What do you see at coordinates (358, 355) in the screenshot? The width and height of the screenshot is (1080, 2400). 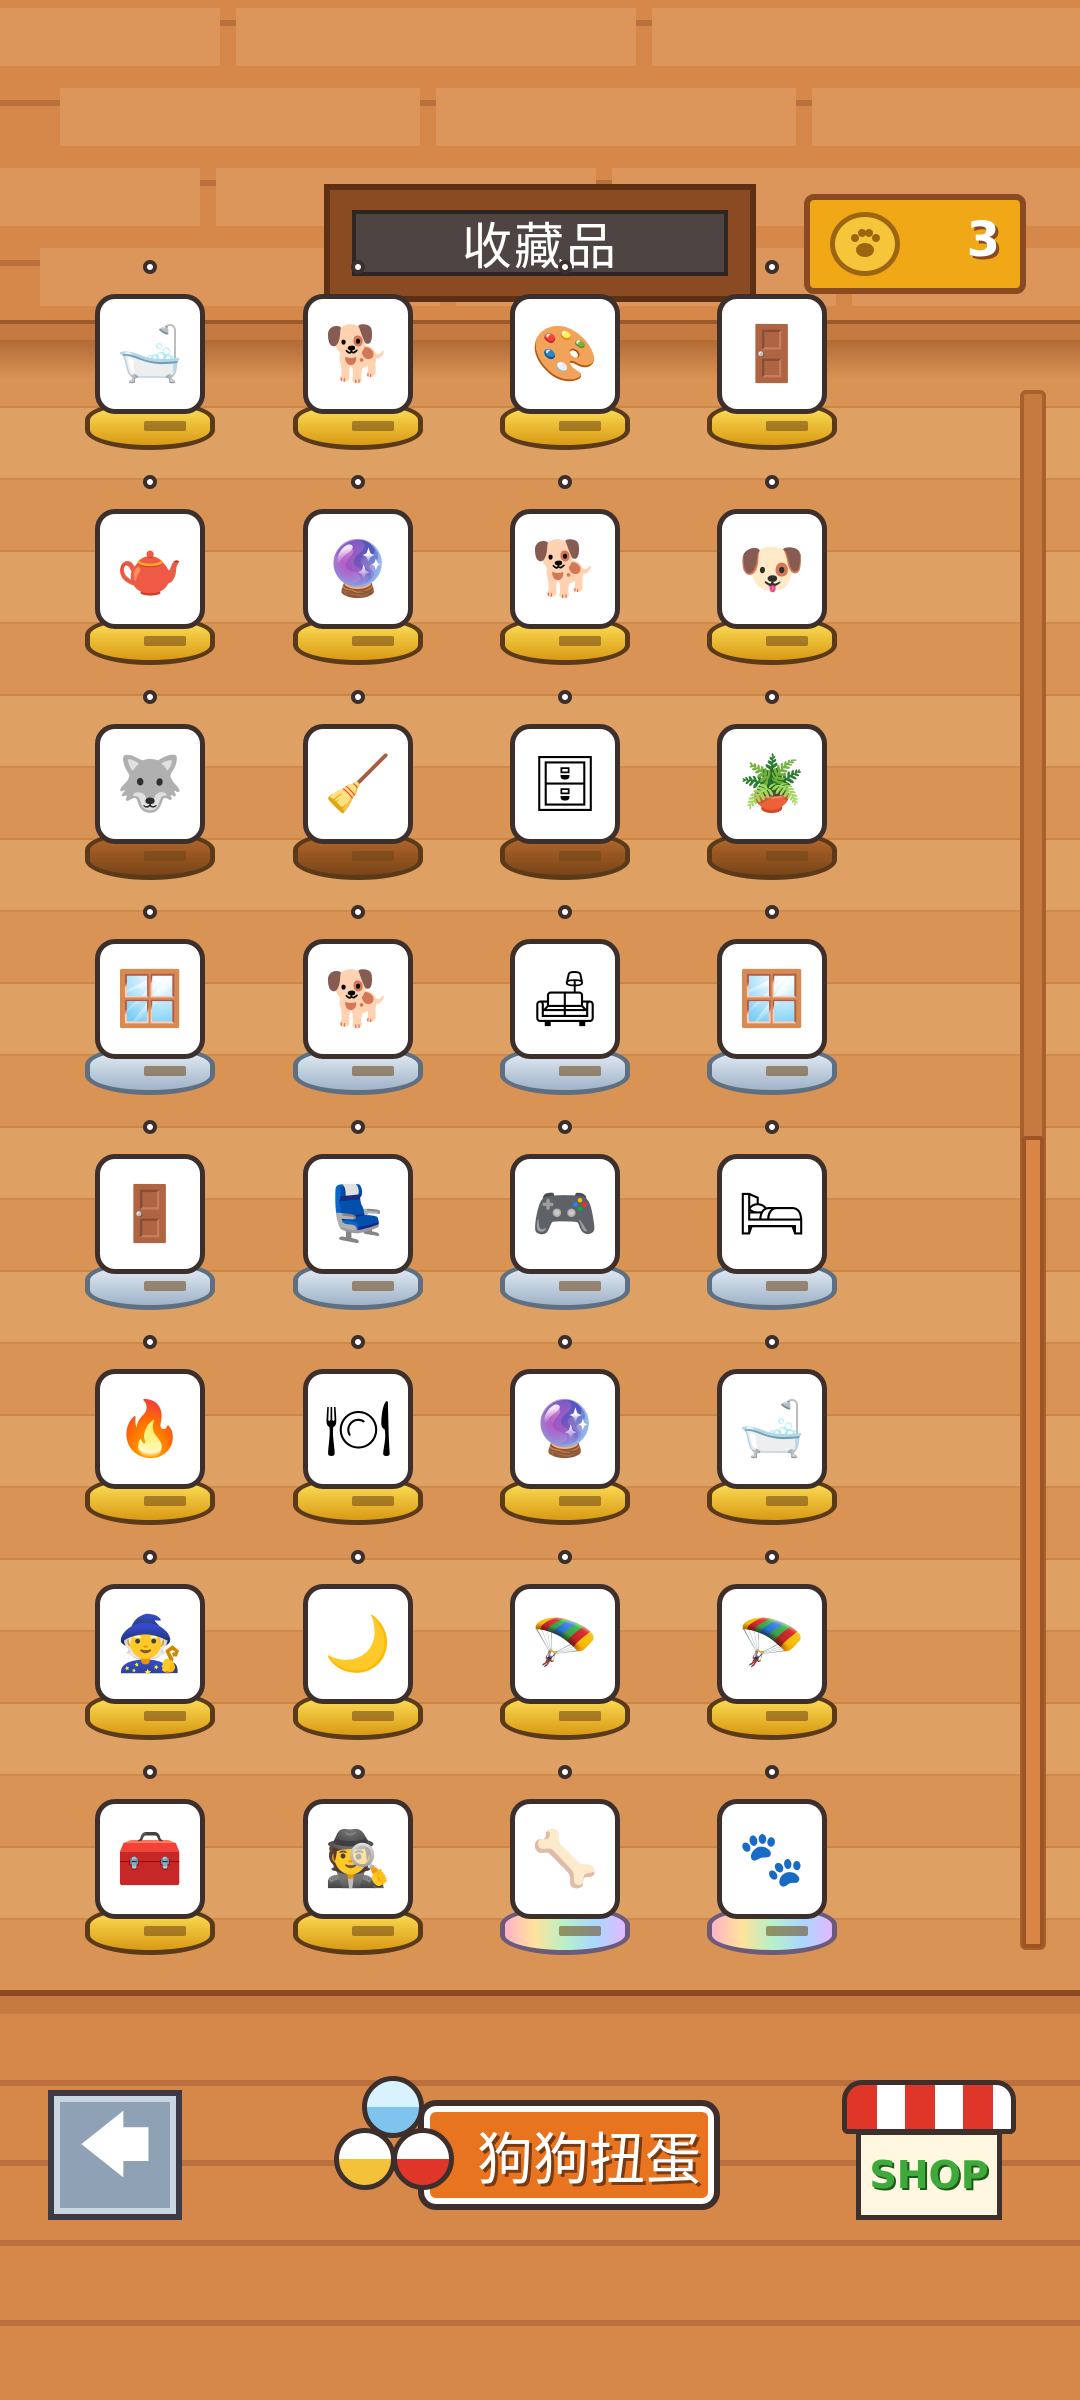 I see `collectible-dog-pair: 🐕` at bounding box center [358, 355].